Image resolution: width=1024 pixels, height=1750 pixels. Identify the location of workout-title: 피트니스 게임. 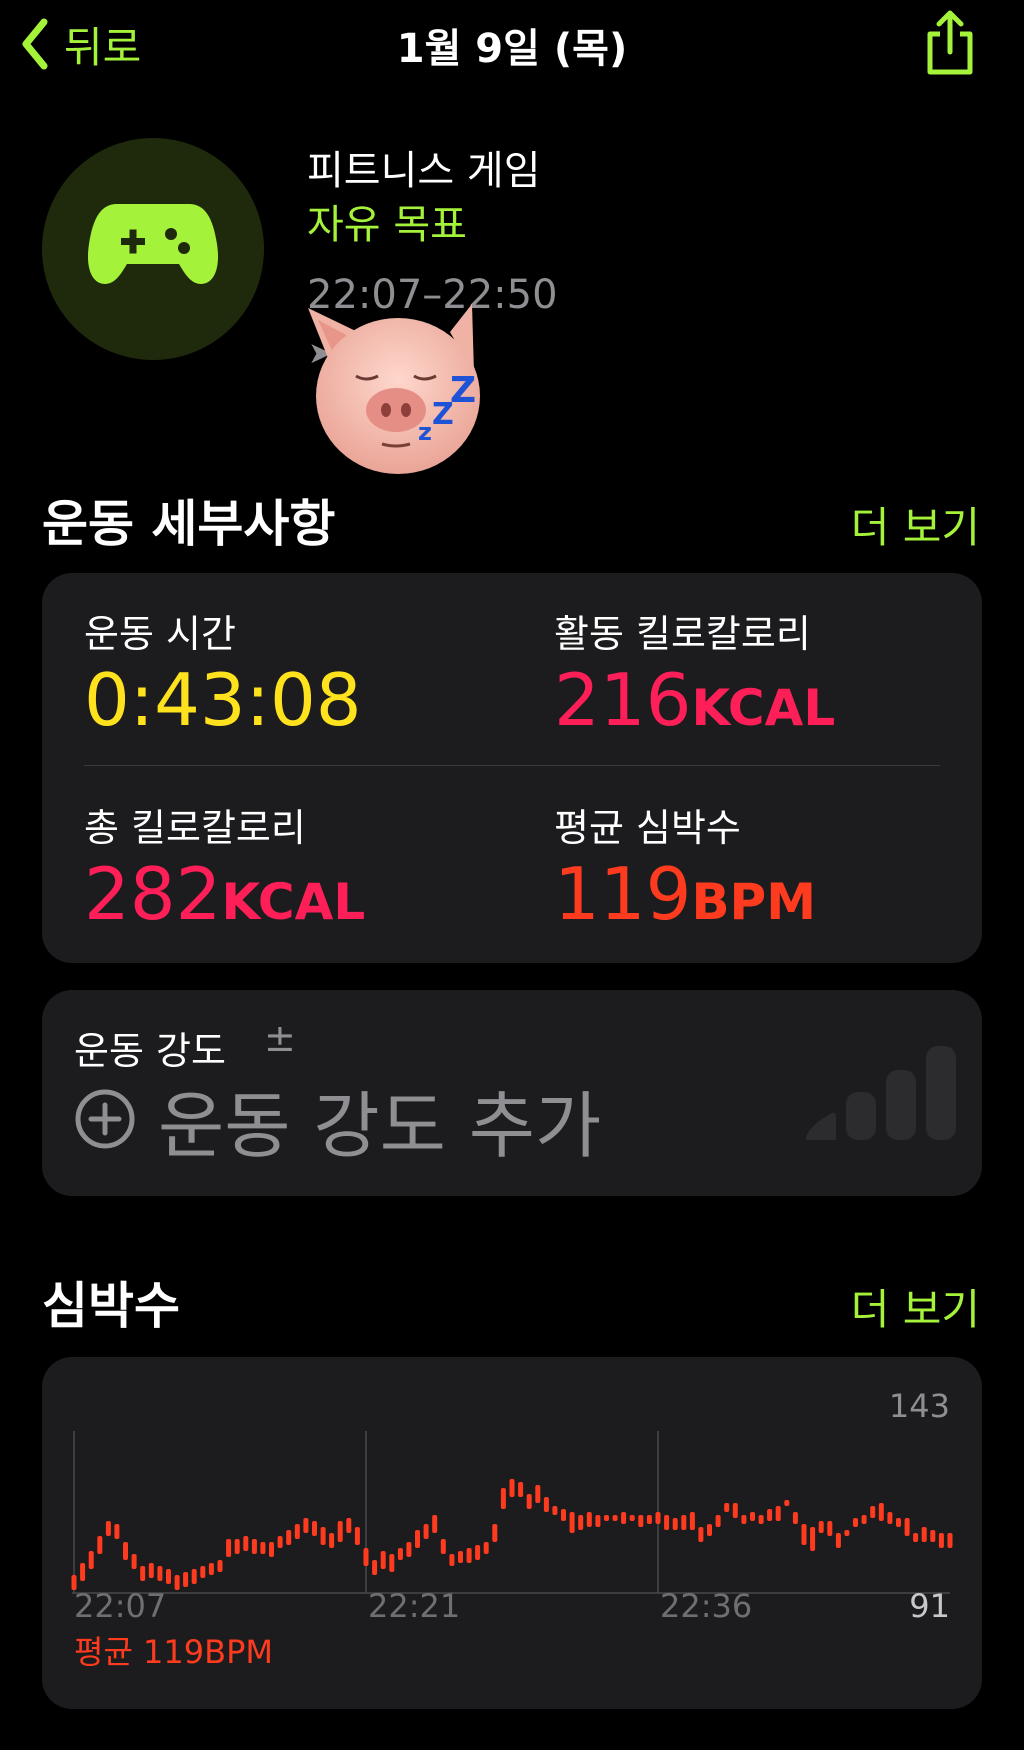
(424, 171).